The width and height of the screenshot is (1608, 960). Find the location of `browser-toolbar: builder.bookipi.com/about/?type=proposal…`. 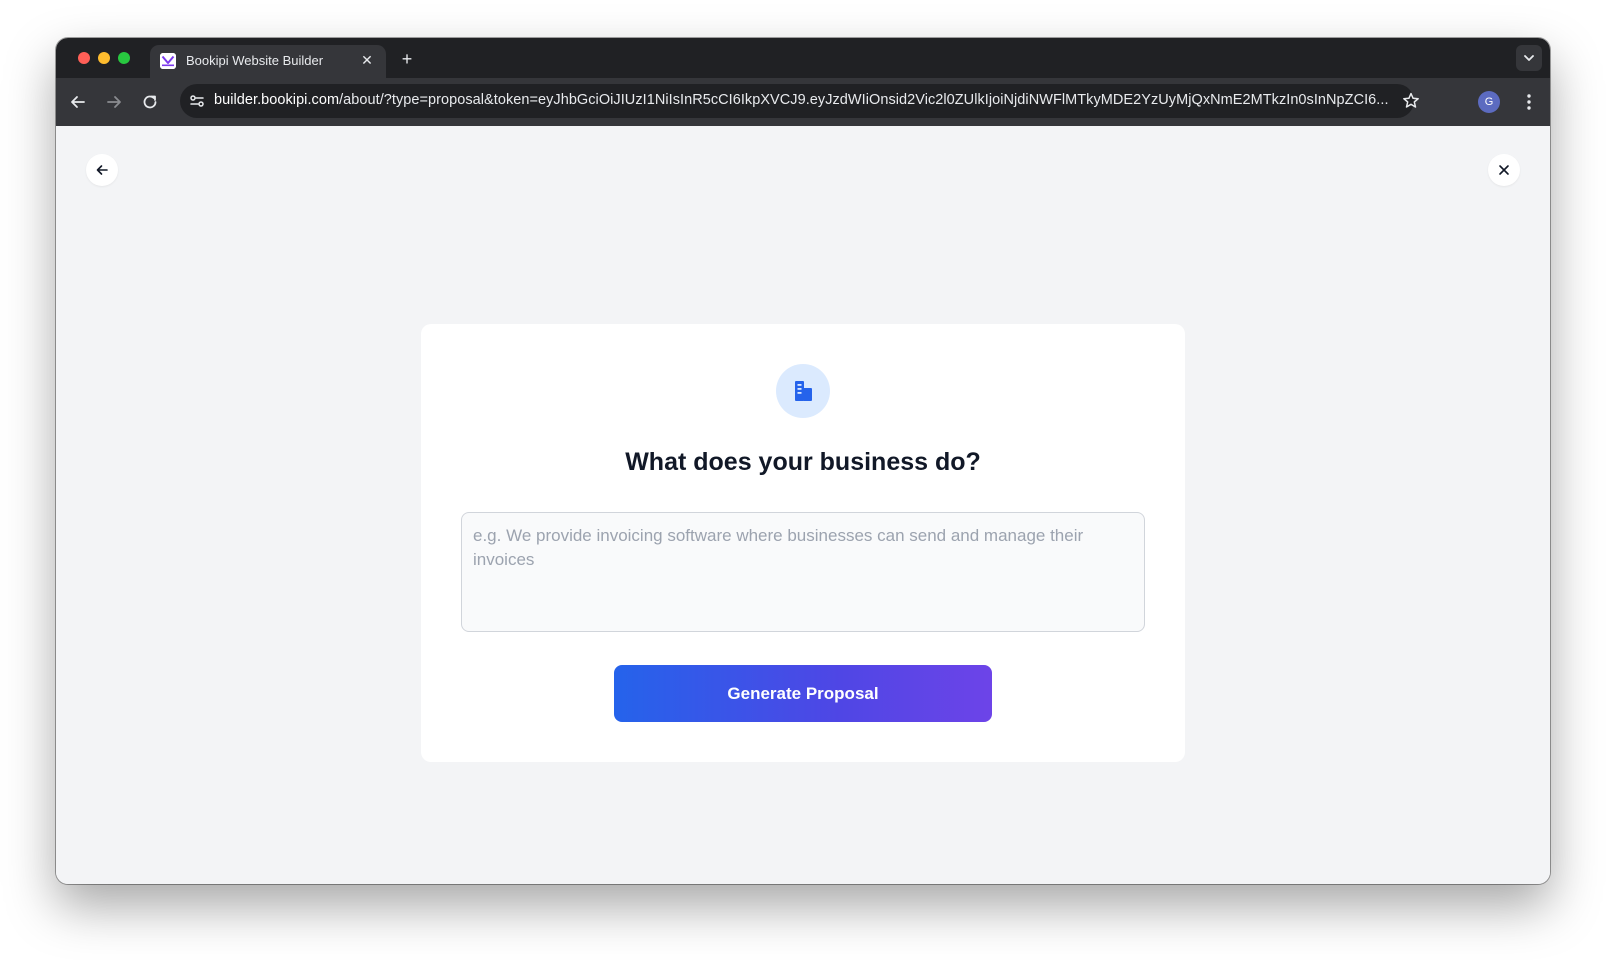

browser-toolbar: builder.bookipi.com/about/?type=proposal… is located at coordinates (803, 102).